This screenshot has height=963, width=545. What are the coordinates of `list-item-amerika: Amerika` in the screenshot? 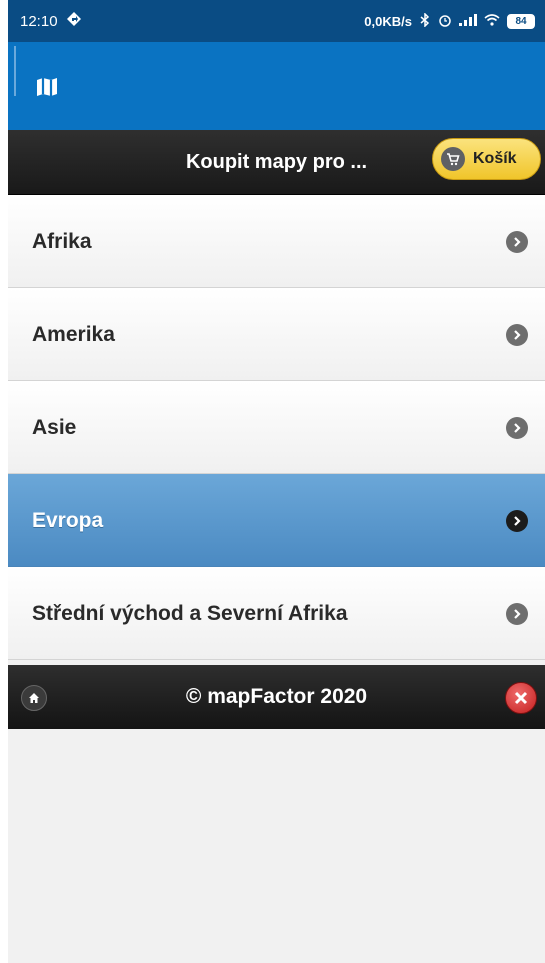 It's located at (276, 334).